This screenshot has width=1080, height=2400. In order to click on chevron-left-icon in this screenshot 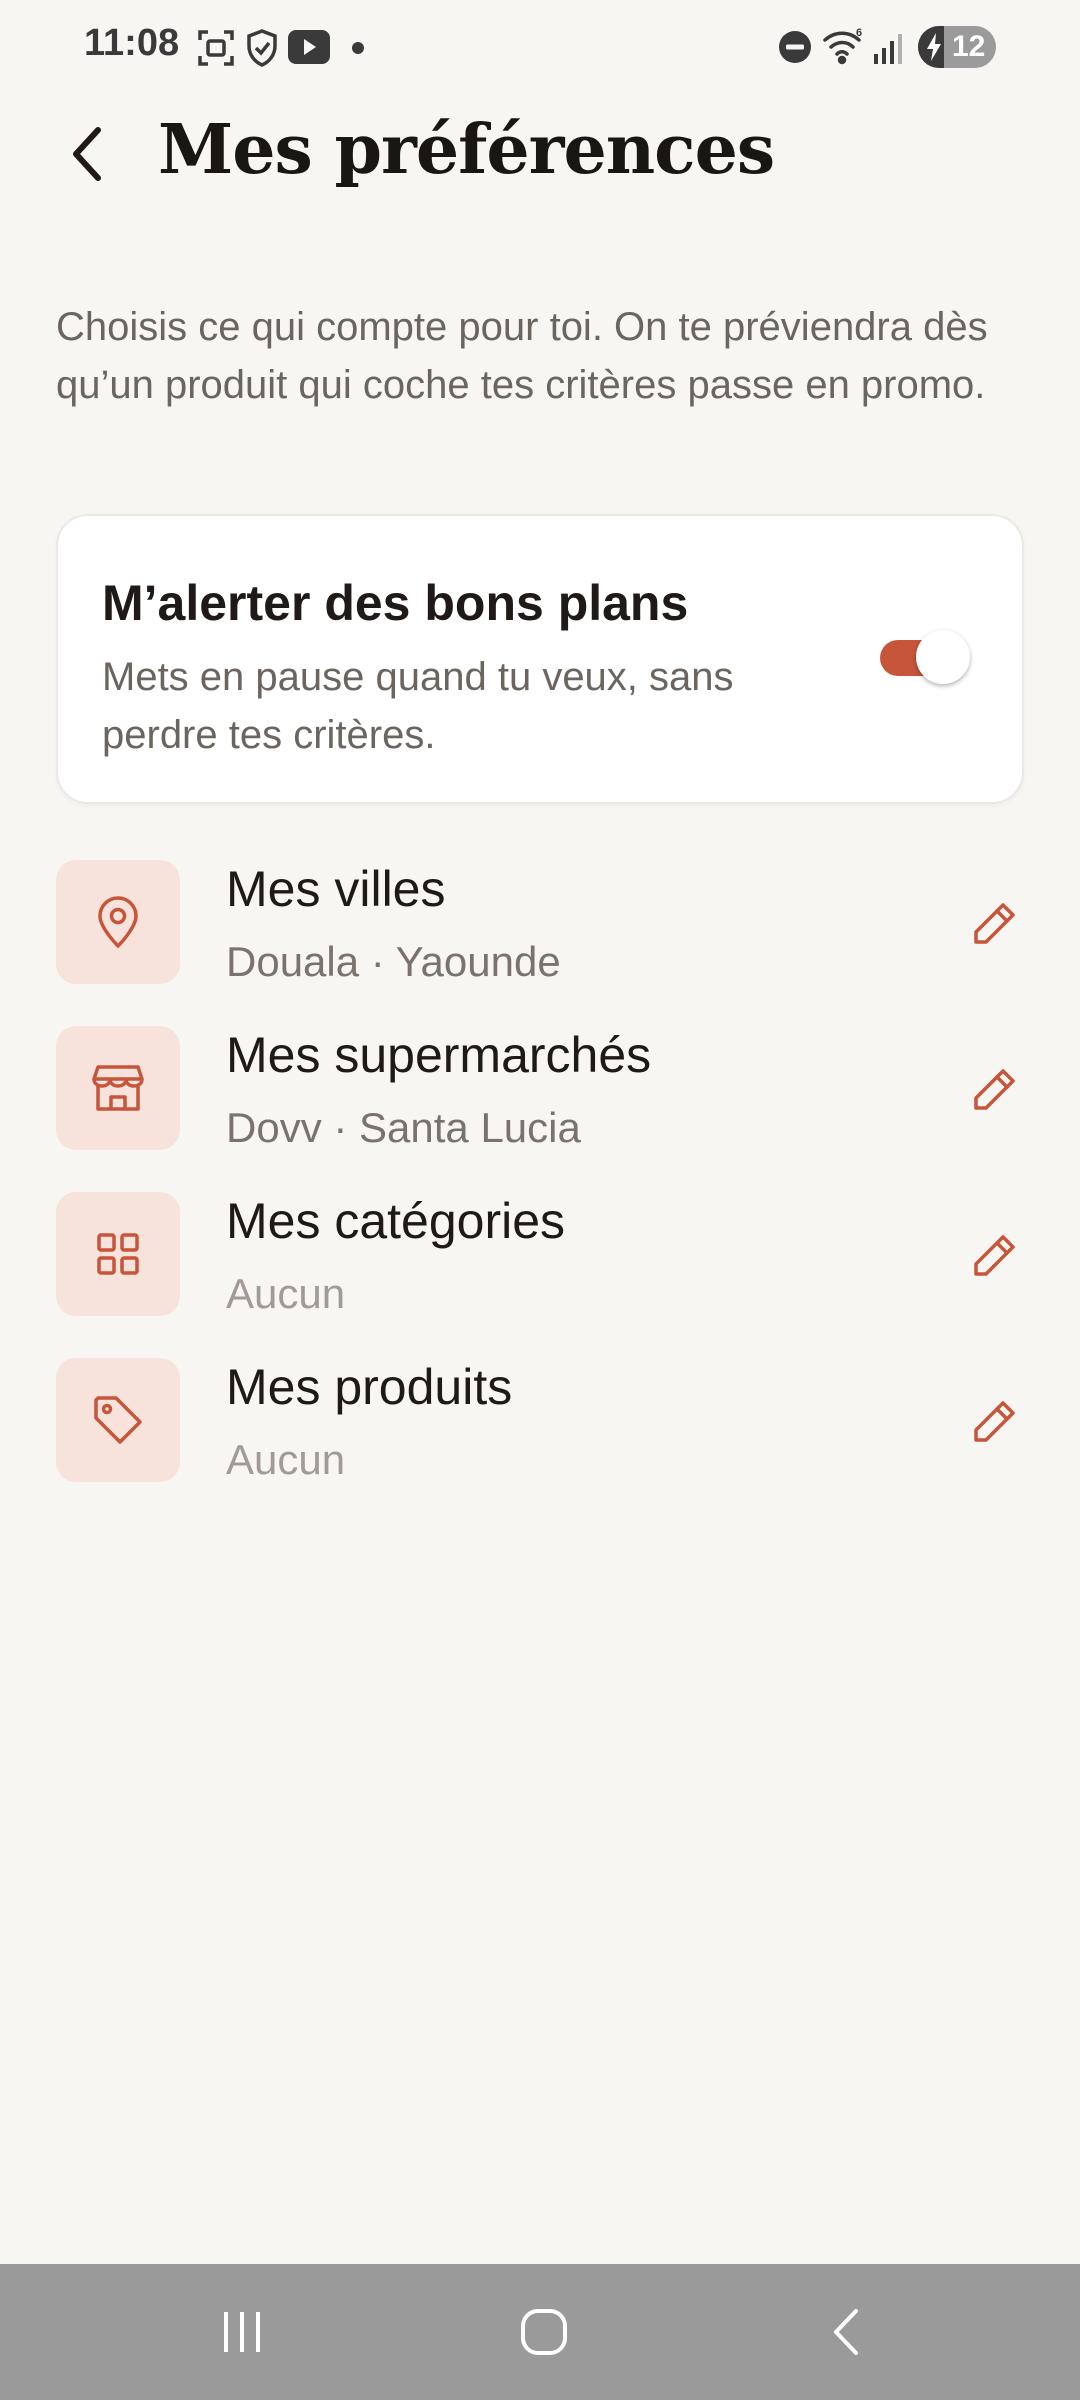, I will do `click(87, 154)`.